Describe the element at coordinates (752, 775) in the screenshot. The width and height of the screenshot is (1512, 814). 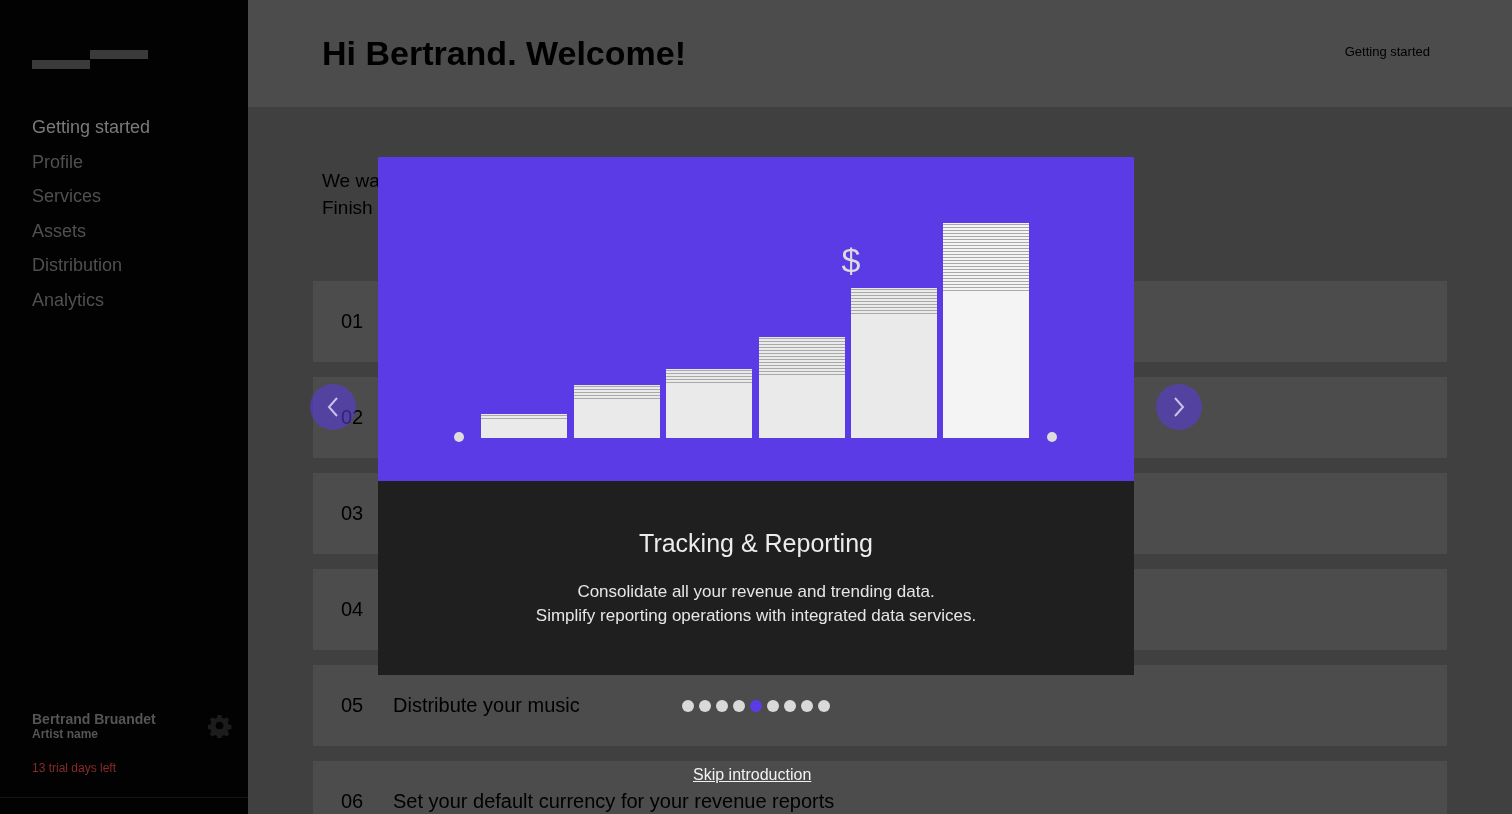
I see `skip-link: Skip introduction` at that location.